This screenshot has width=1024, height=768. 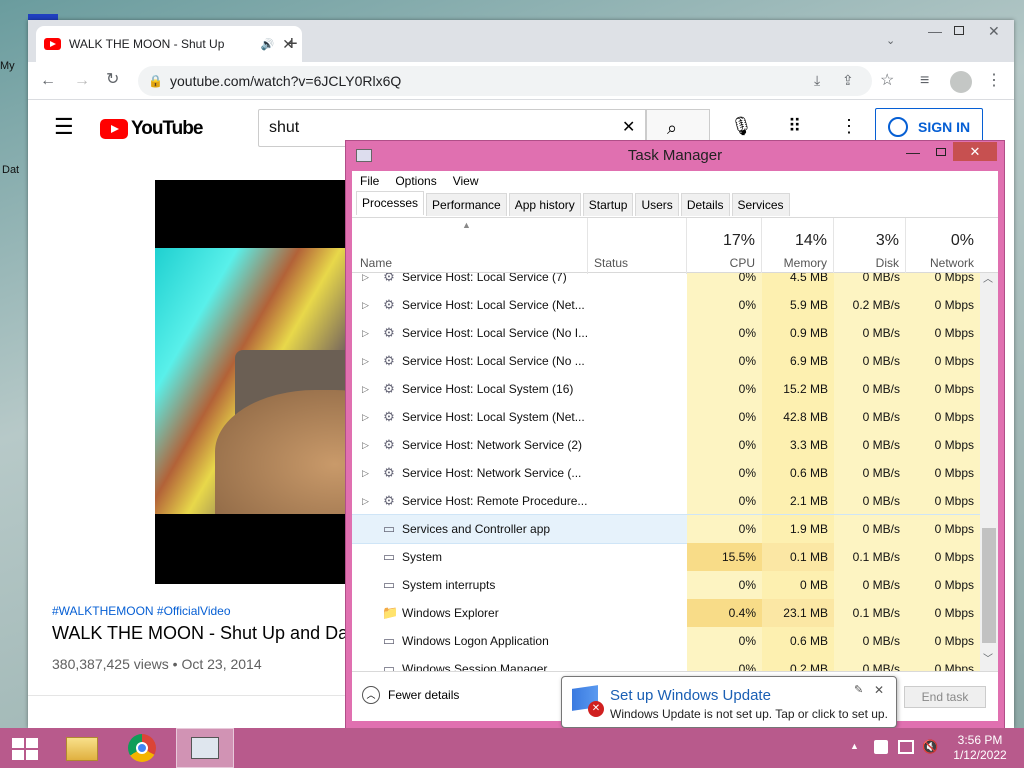 What do you see at coordinates (870, 305) in the screenshot?
I see `disk-value: 0.2 MB/s` at bounding box center [870, 305].